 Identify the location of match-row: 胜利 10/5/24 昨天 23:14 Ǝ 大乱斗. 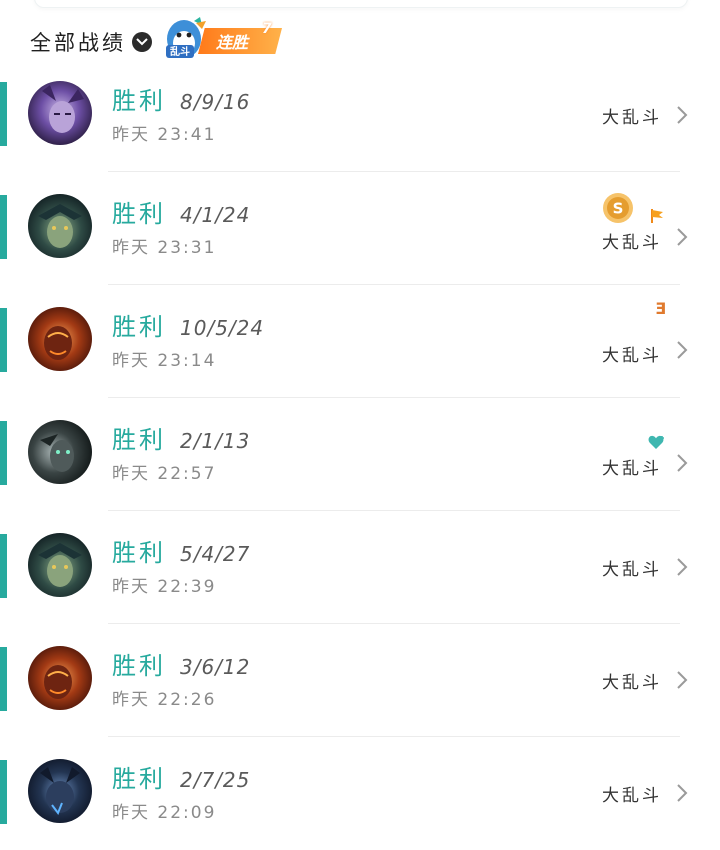
(360, 341).